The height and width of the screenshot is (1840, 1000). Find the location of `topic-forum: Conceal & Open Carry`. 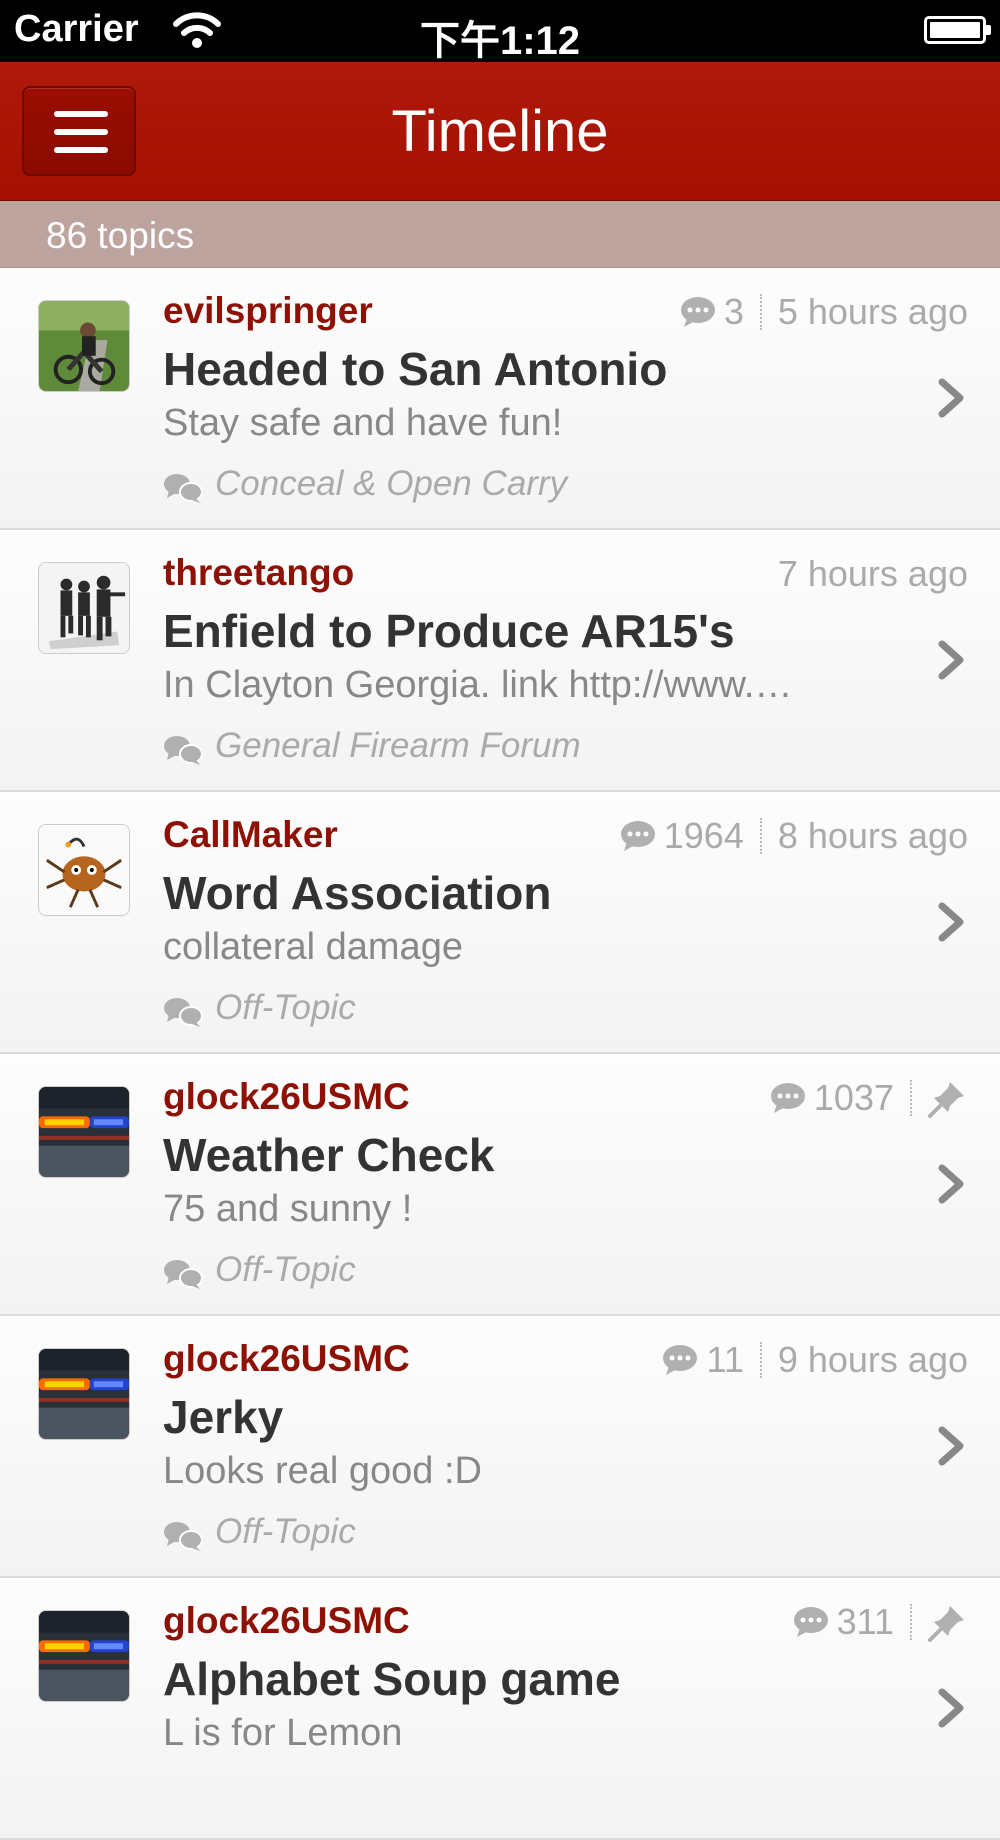

topic-forum: Conceal & Open Carry is located at coordinates (391, 484).